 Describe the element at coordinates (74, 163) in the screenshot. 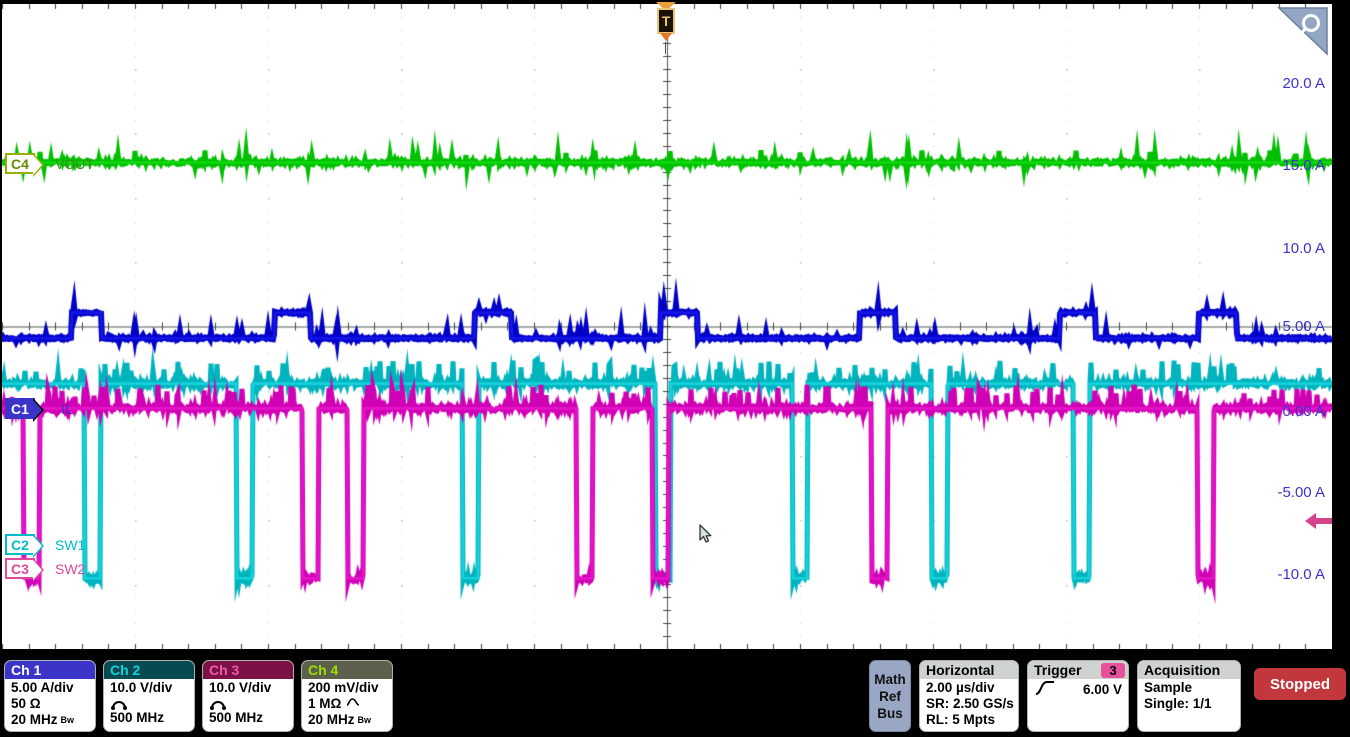

I see `channel-marker-c4-label: VOUT` at that location.